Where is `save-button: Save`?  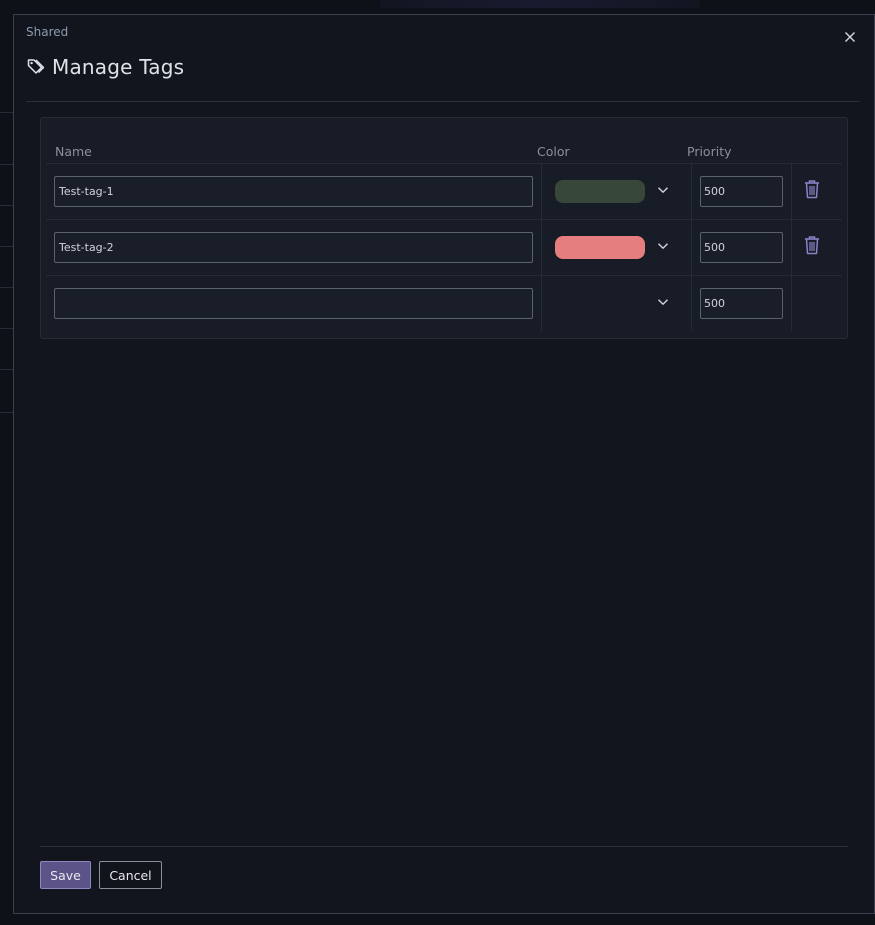 save-button: Save is located at coordinates (65, 875).